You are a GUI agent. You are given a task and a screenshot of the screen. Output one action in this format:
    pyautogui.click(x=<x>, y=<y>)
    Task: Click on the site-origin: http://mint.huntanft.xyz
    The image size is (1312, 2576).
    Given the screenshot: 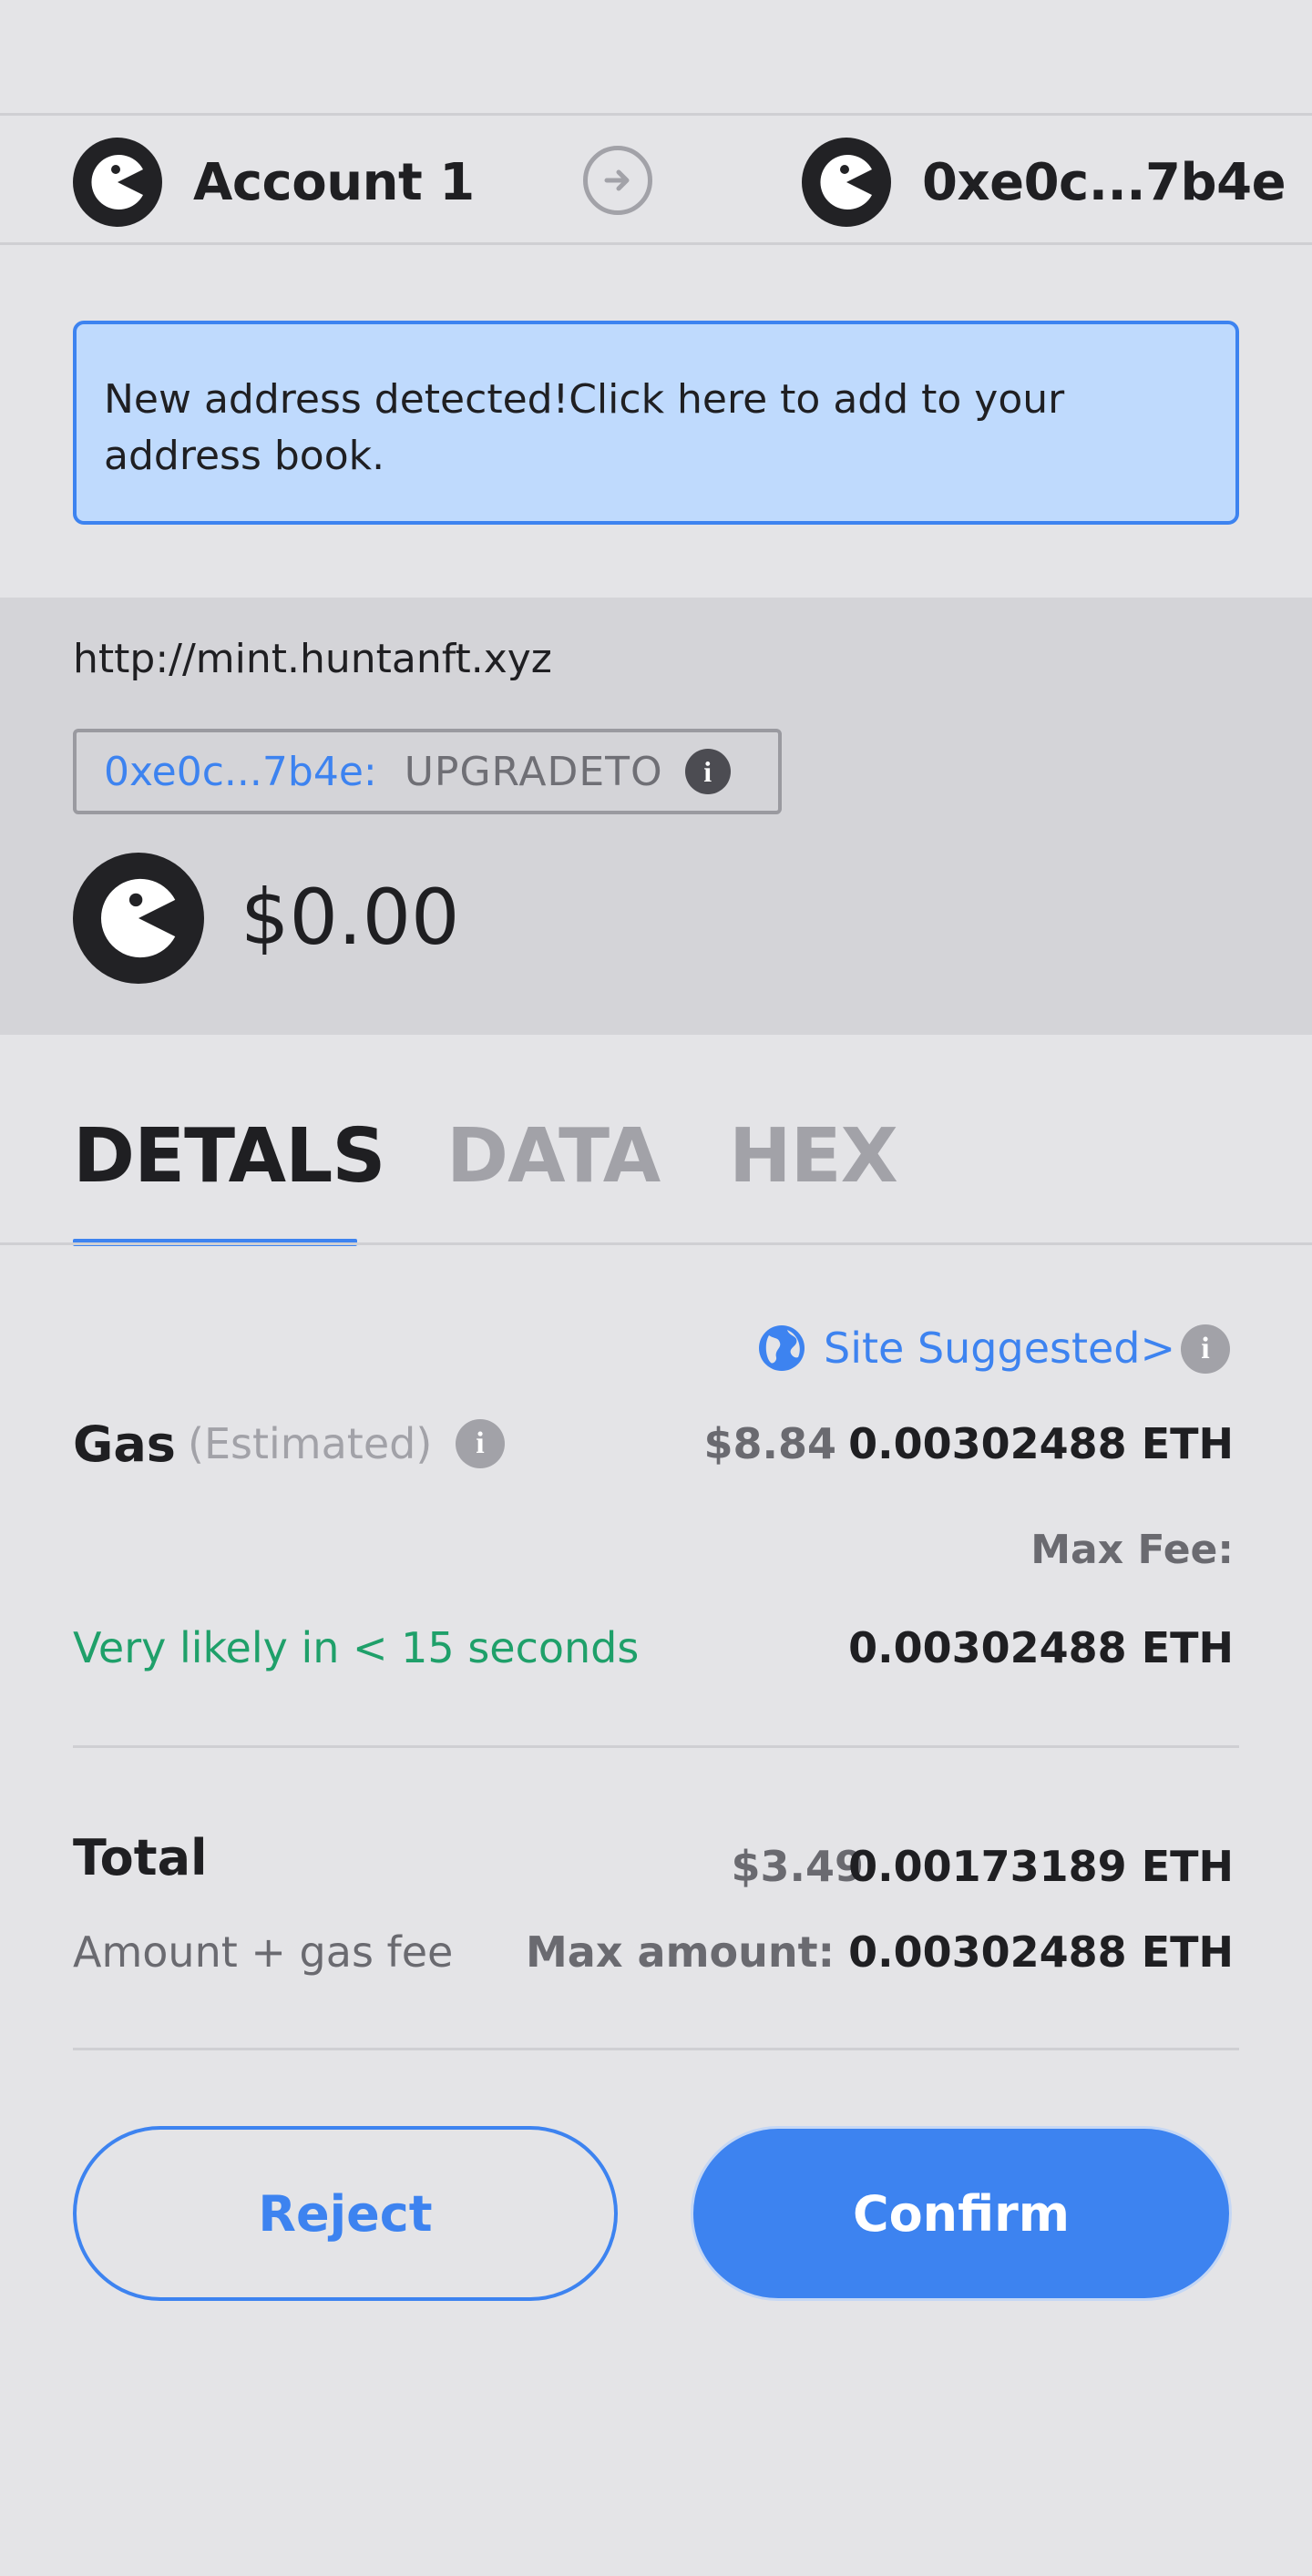 What is the action you would take?
    pyautogui.click(x=312, y=659)
    